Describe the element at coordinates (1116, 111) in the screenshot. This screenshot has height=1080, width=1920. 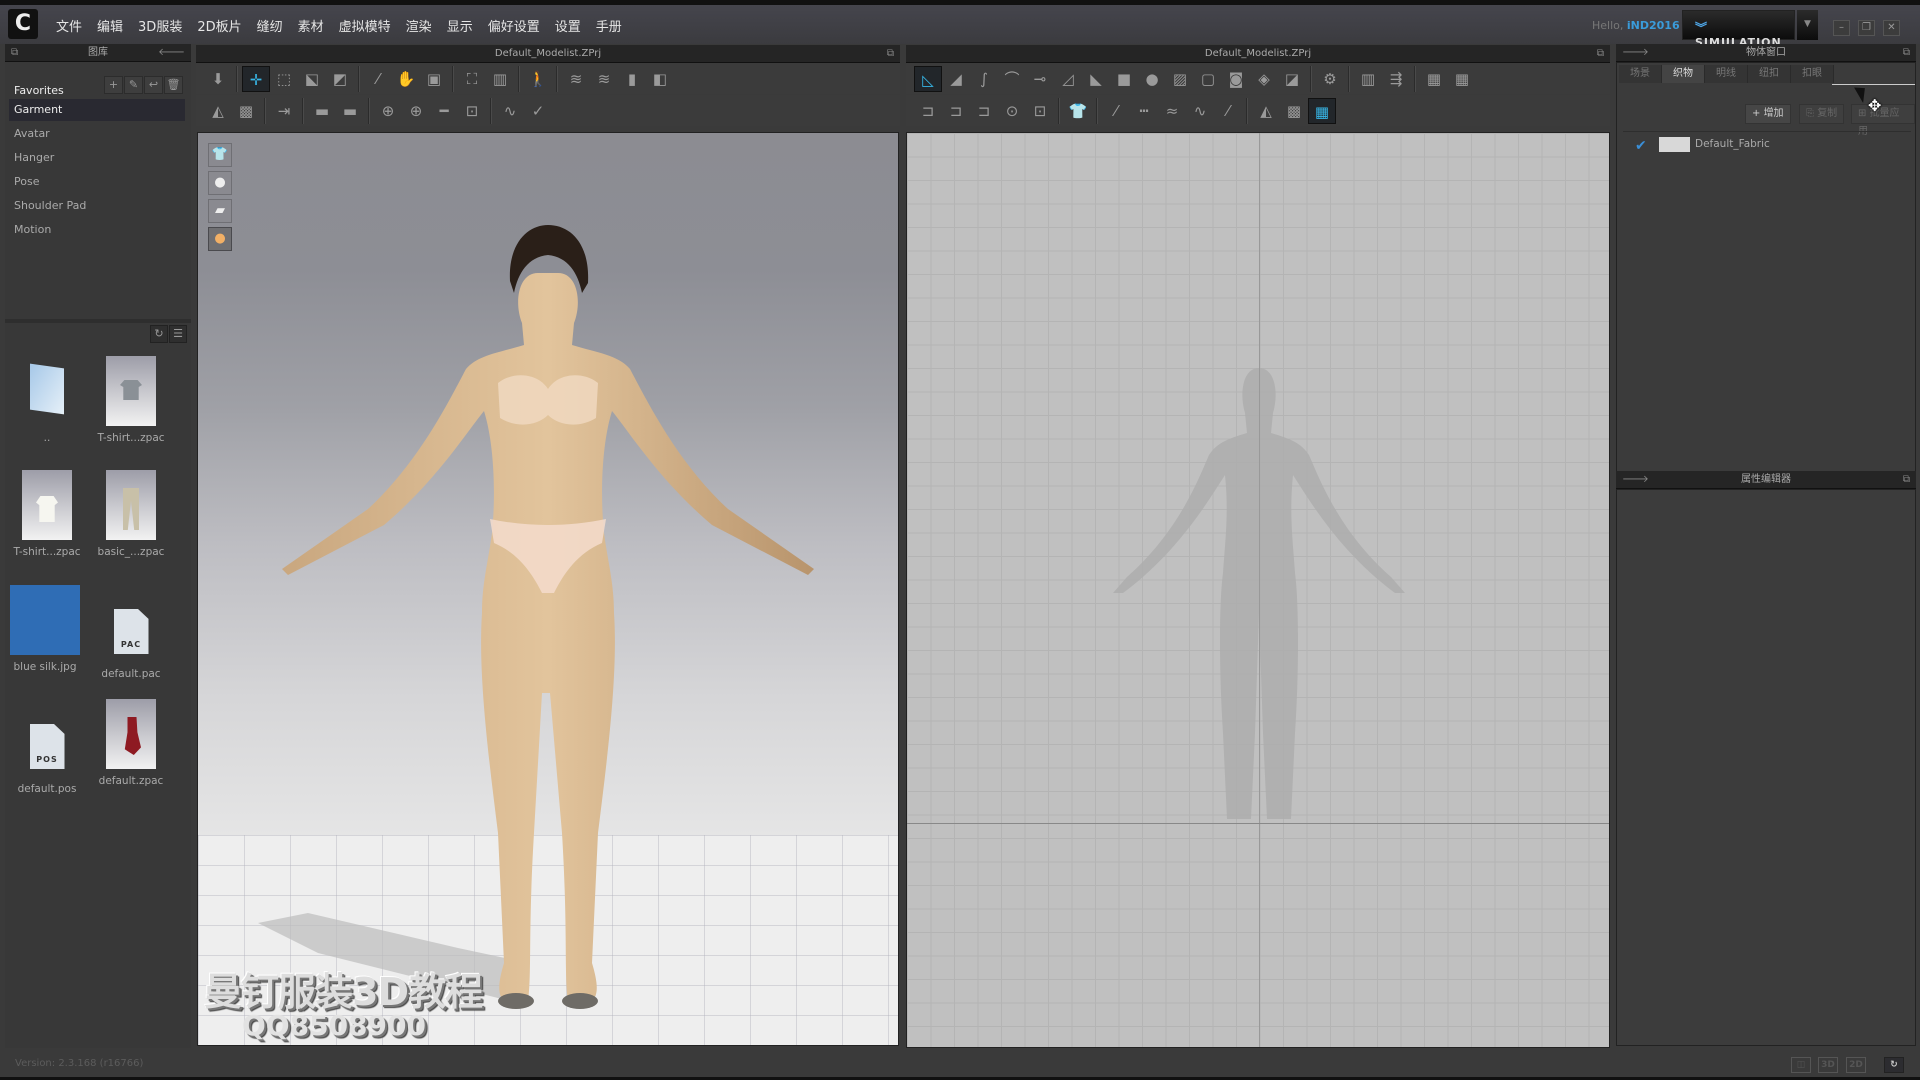
I see `topstitch-select-icon: ⁄` at that location.